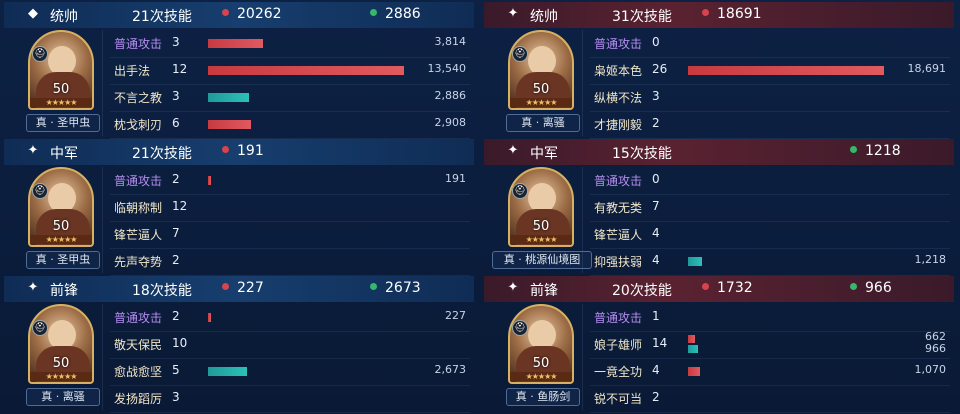 The width and height of the screenshot is (960, 414). Describe the element at coordinates (180, 343) in the screenshot. I see `skill-uses: 10` at that location.